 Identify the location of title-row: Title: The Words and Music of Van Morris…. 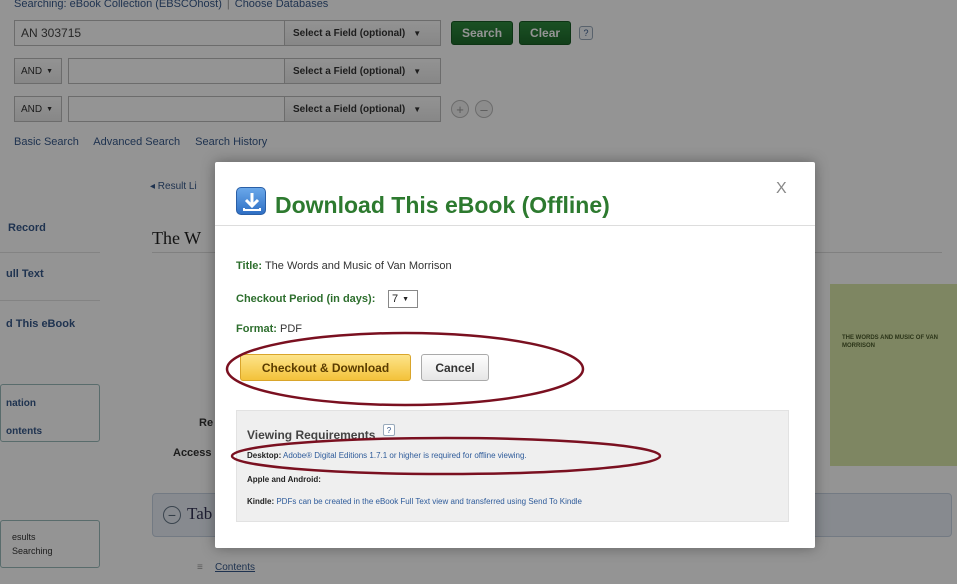
(344, 266).